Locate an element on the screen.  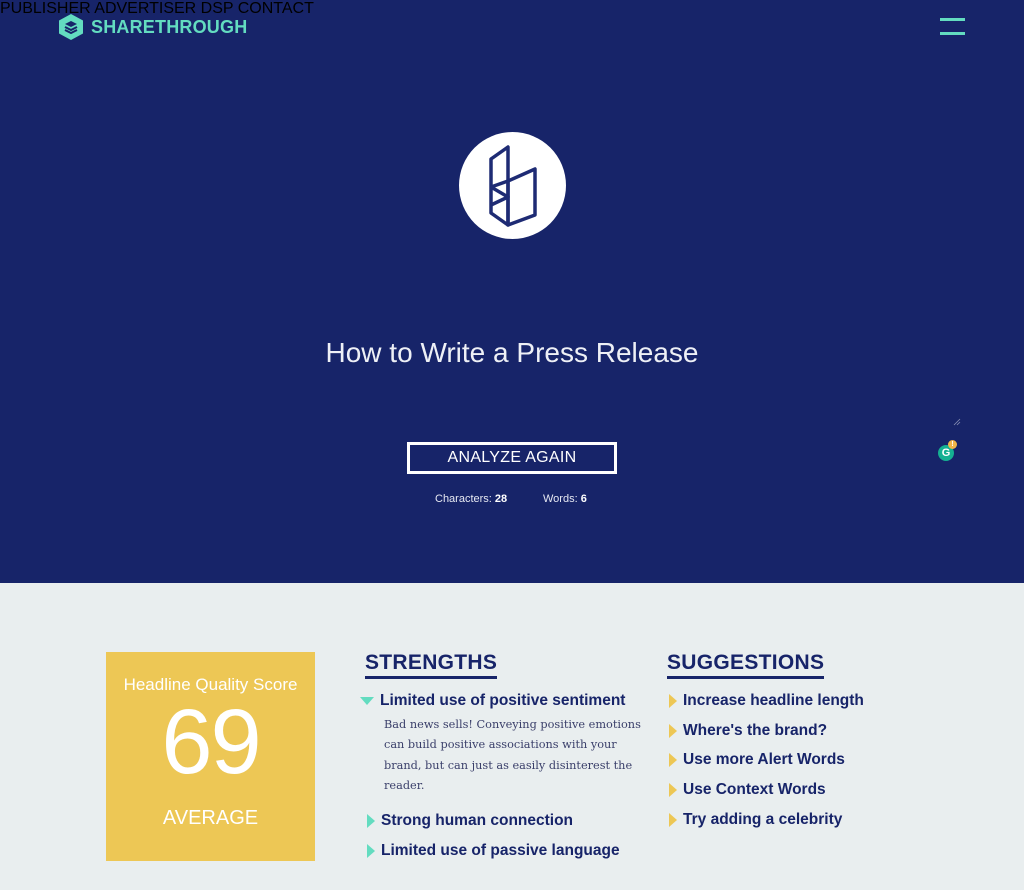
suggestion-item: Increase headline length is located at coordinates (766, 701).